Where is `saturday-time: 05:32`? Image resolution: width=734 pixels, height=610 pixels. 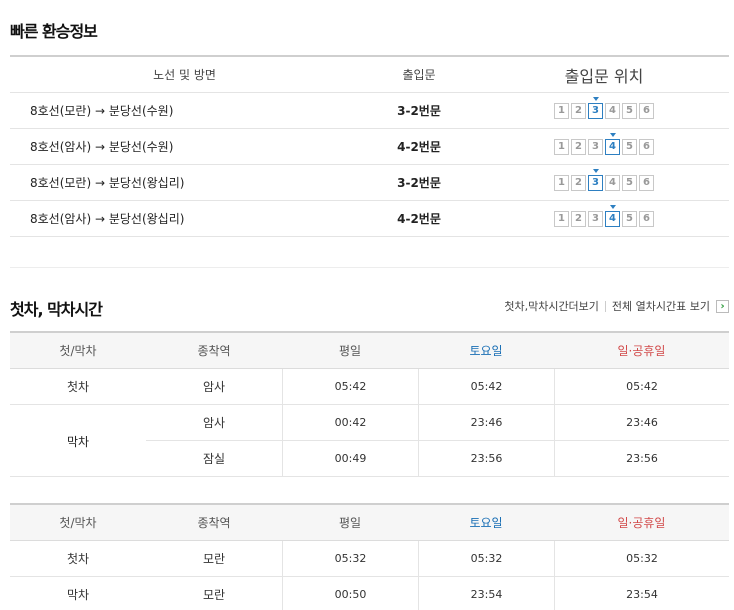 saturday-time: 05:32 is located at coordinates (486, 558).